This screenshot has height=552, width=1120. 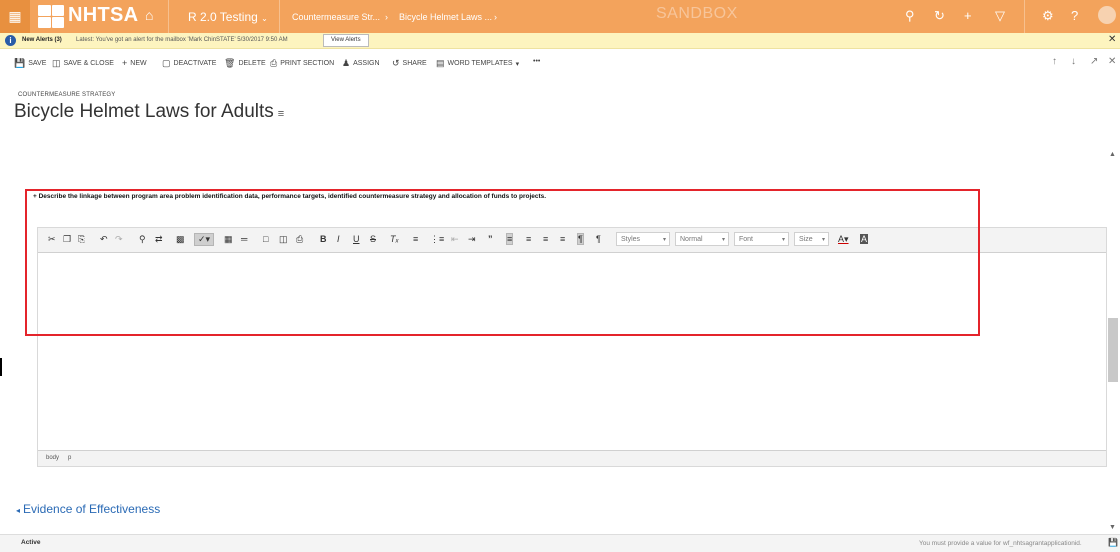 I want to click on alert-title: New Alerts (3), so click(x=42, y=40).